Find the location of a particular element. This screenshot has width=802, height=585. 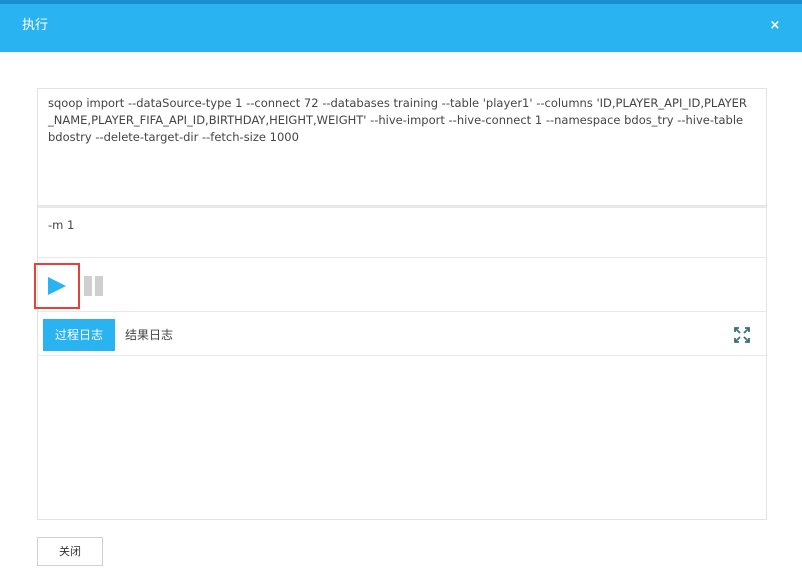

play-button is located at coordinates (57, 286).